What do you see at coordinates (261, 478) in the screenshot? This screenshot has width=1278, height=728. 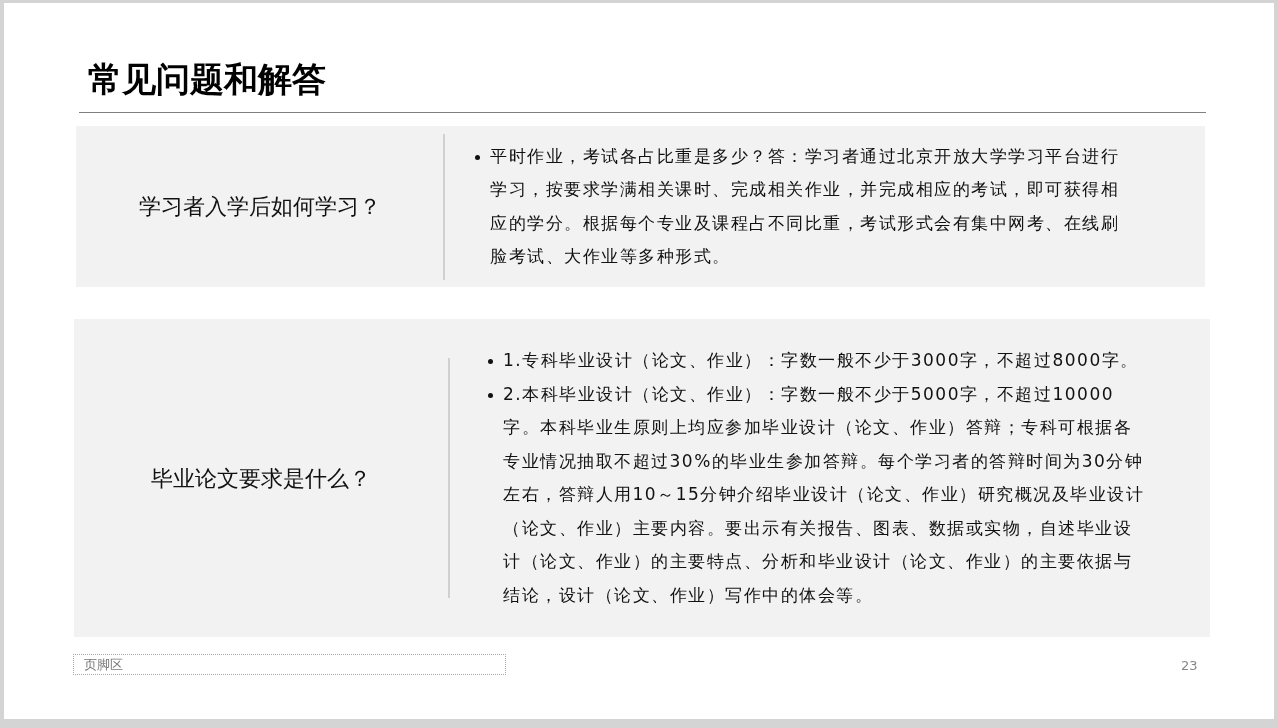 I see `question-text: 毕业论文要求是什么？` at bounding box center [261, 478].